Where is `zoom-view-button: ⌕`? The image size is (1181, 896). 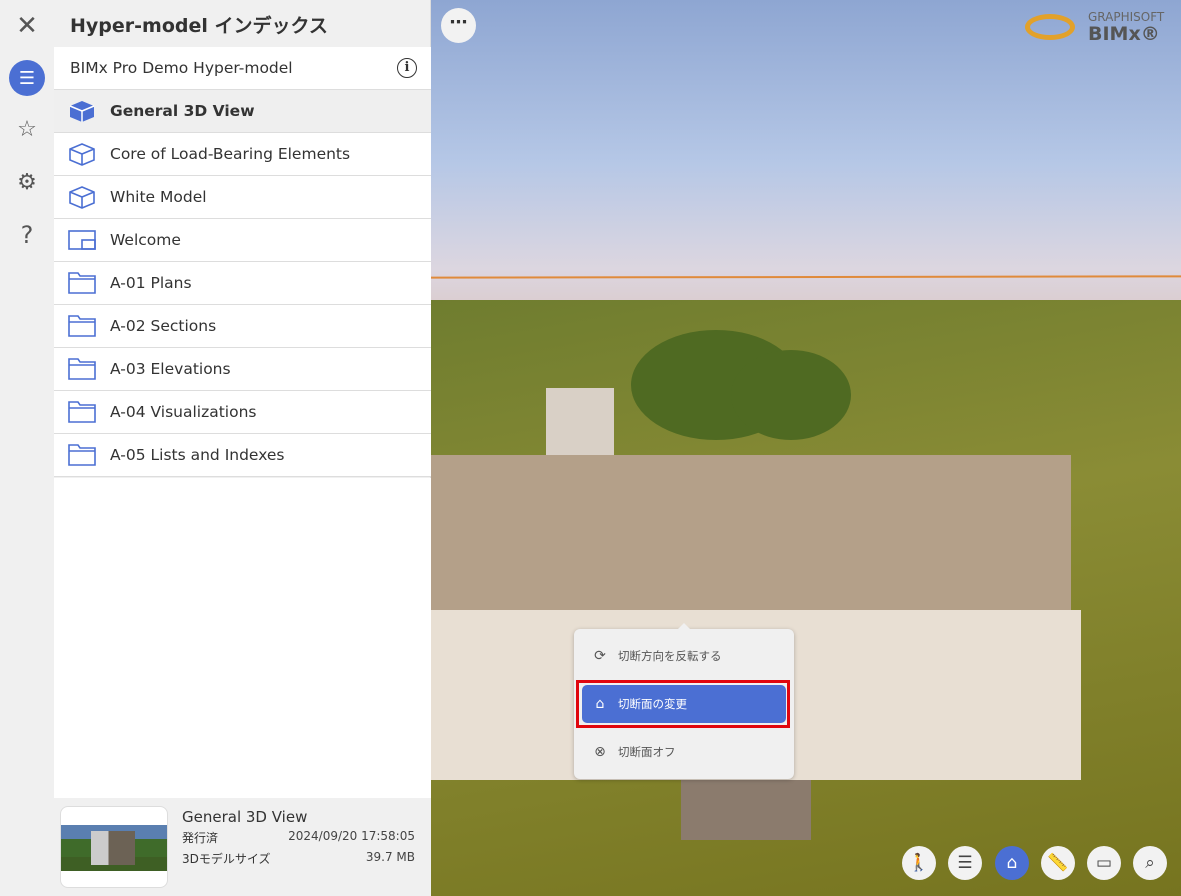 zoom-view-button: ⌕ is located at coordinates (1150, 863).